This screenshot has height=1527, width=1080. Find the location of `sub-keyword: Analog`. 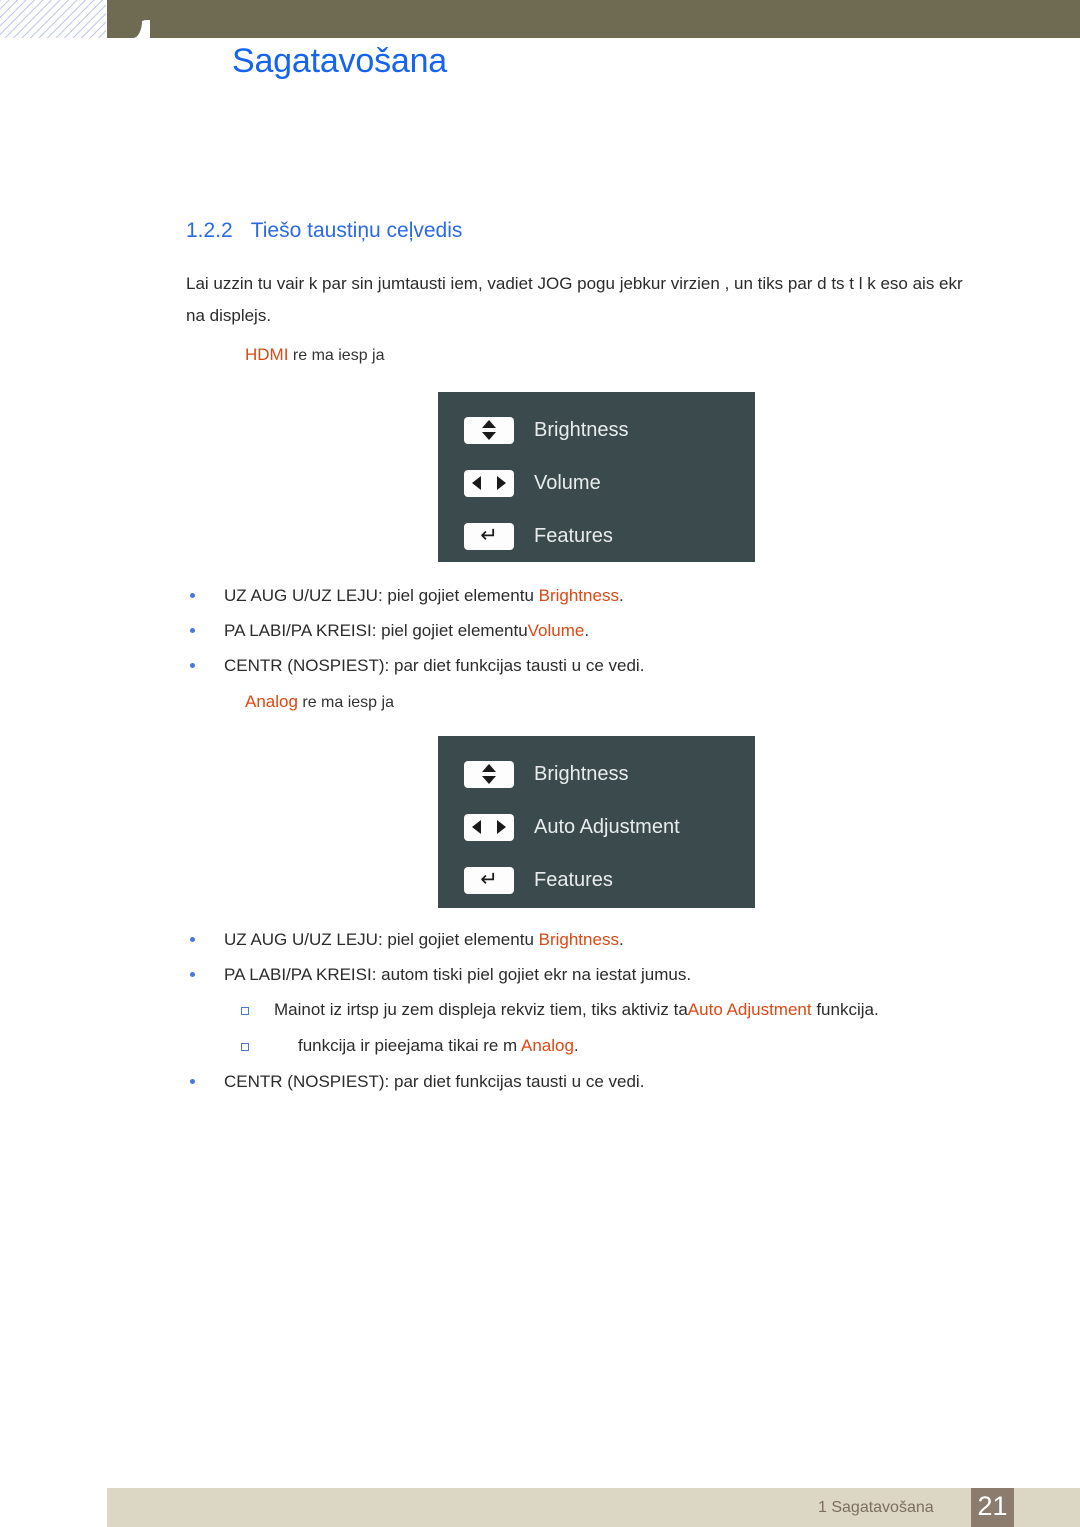

sub-keyword: Analog is located at coordinates (547, 1045).